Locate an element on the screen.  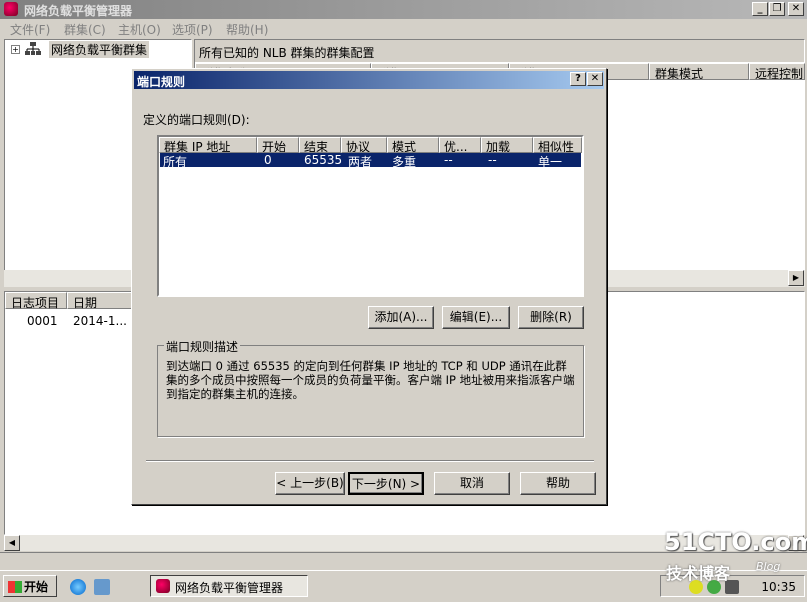
cell-protocol: 两者 is located at coordinates (360, 162).